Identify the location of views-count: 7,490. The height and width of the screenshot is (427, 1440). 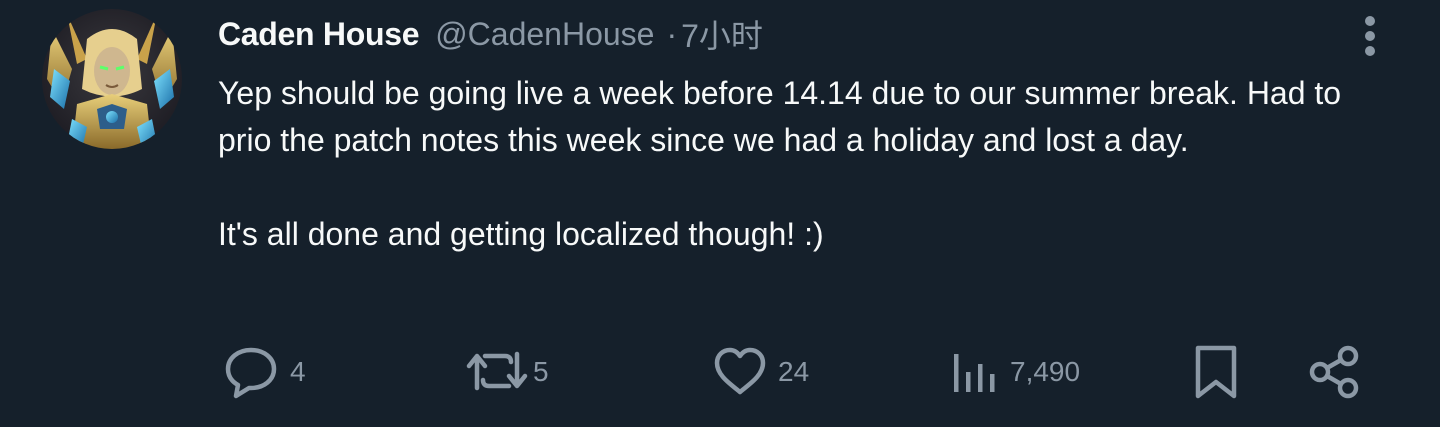
(1045, 371).